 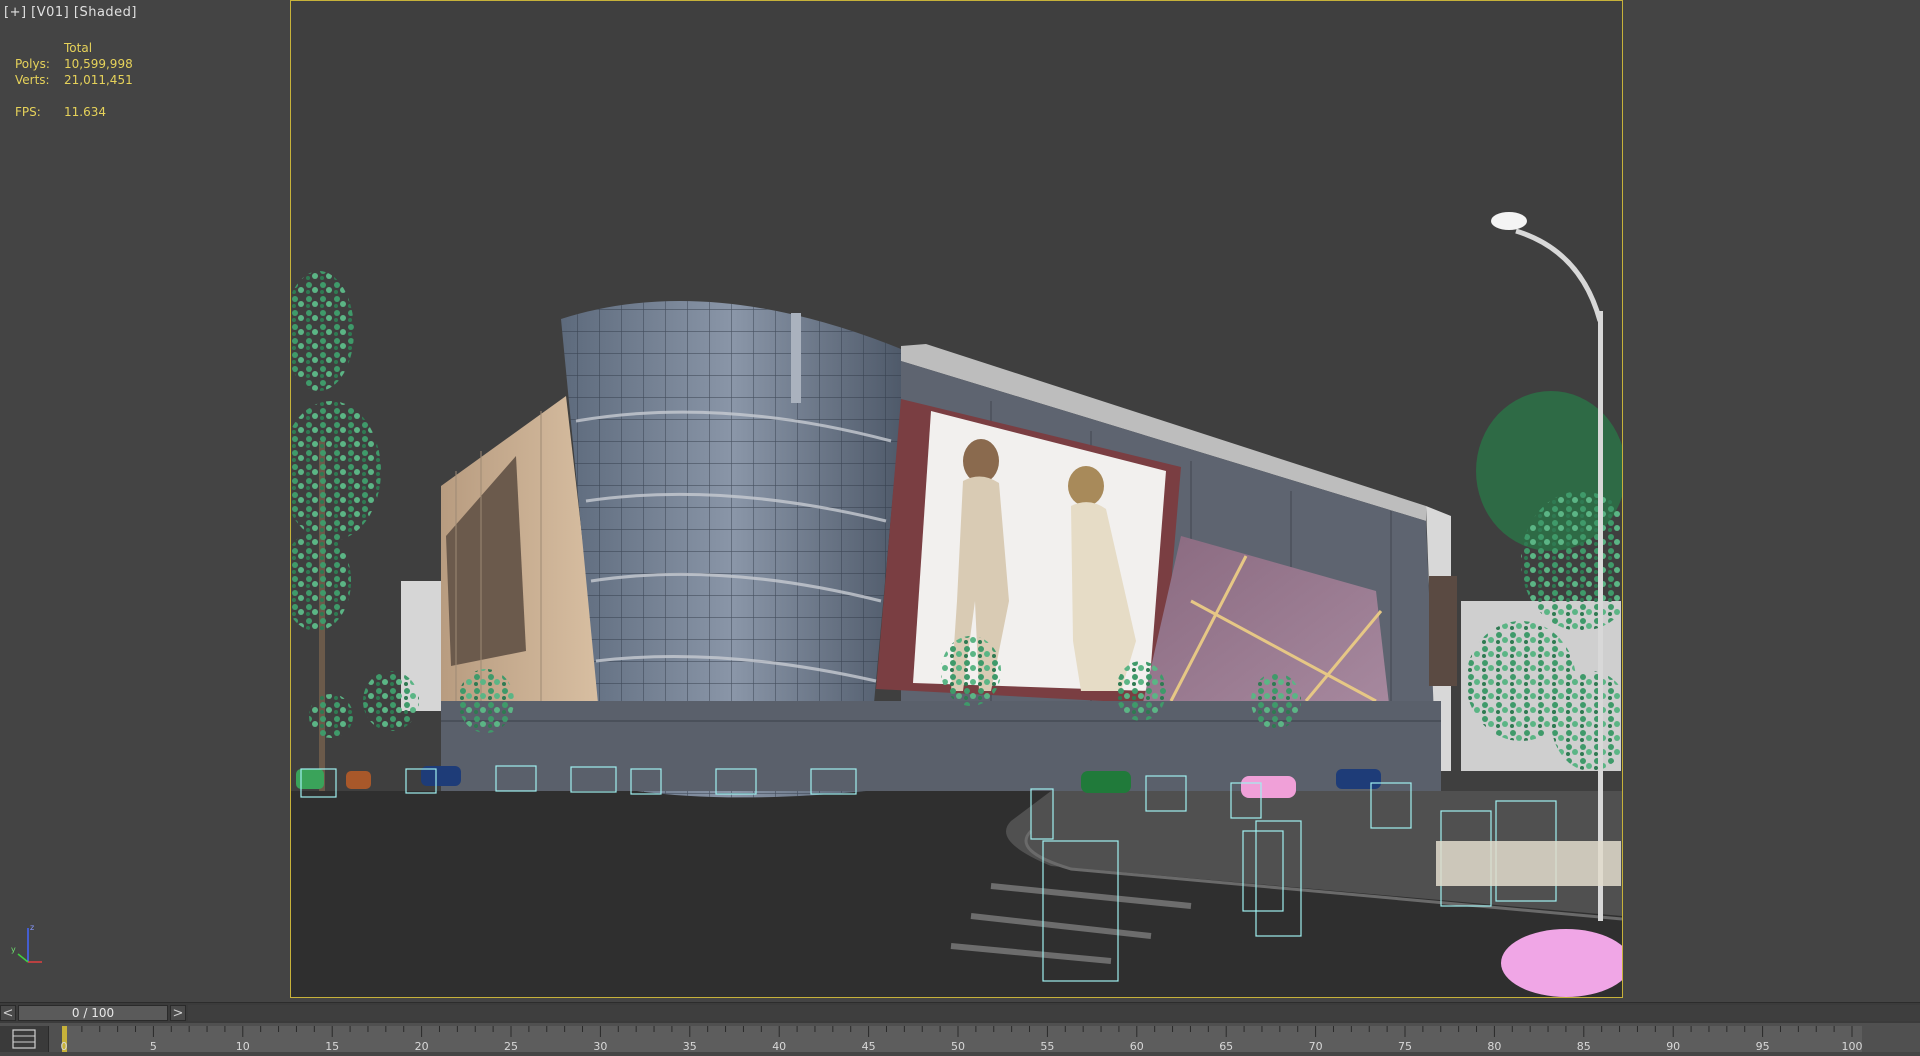 What do you see at coordinates (178, 1013) in the screenshot?
I see `next-frame-button: >` at bounding box center [178, 1013].